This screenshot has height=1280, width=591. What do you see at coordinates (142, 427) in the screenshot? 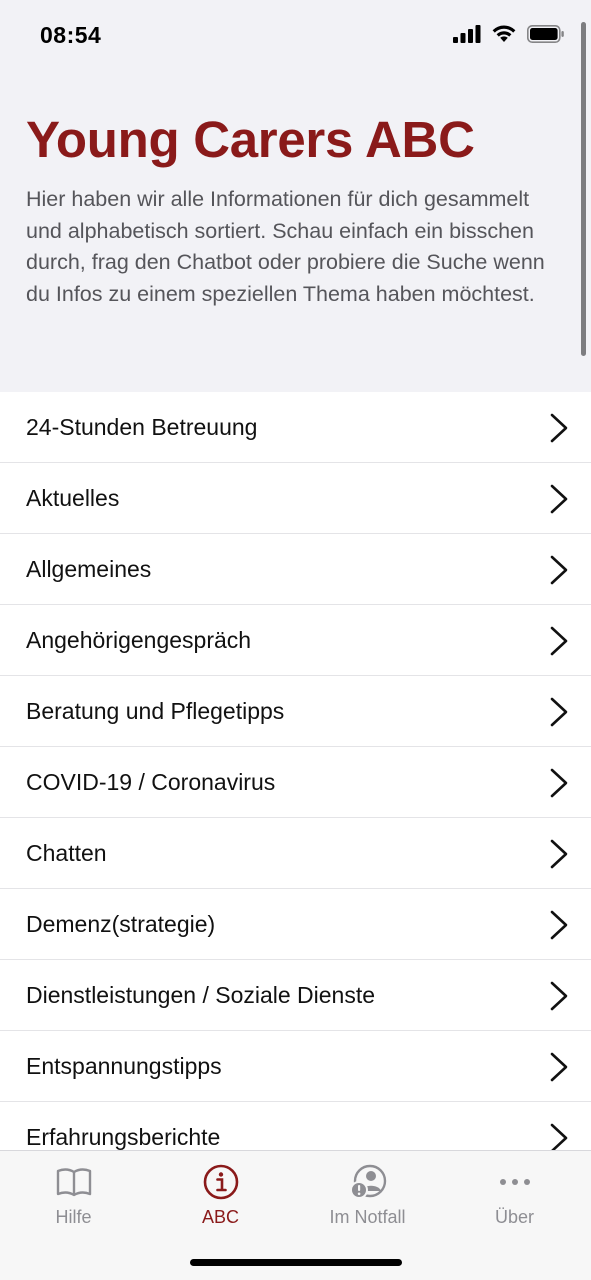
I see `list-item-label: 24-Stunden Betreuung` at bounding box center [142, 427].